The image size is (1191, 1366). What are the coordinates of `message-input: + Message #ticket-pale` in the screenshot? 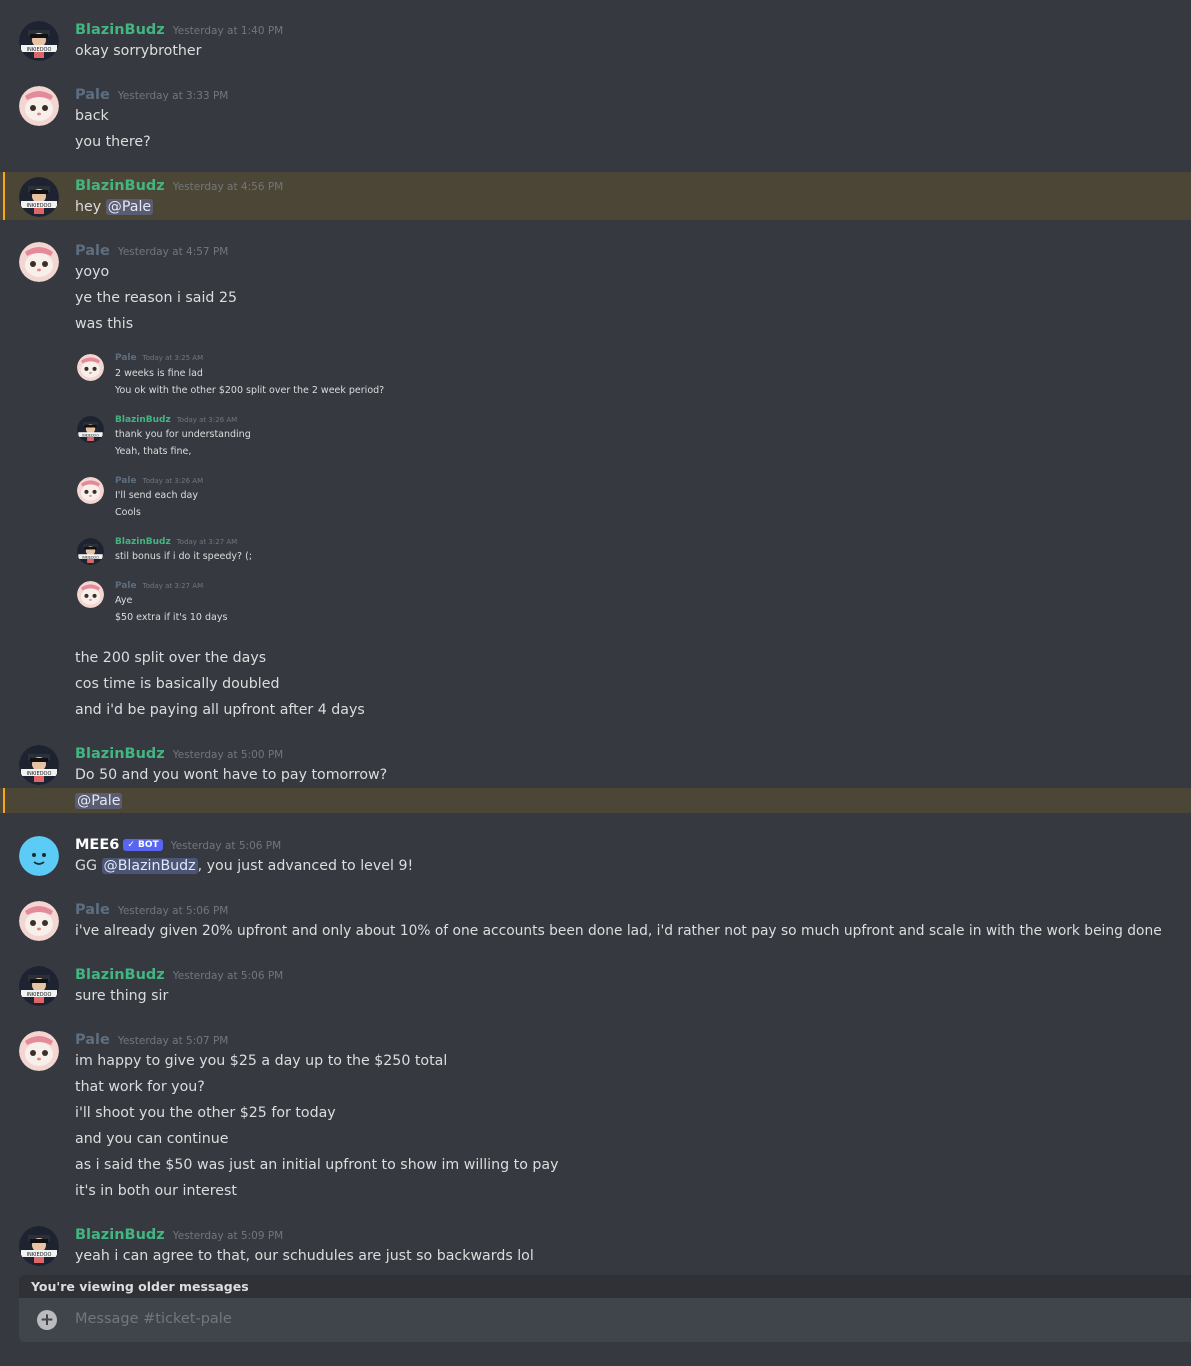 It's located at (605, 1320).